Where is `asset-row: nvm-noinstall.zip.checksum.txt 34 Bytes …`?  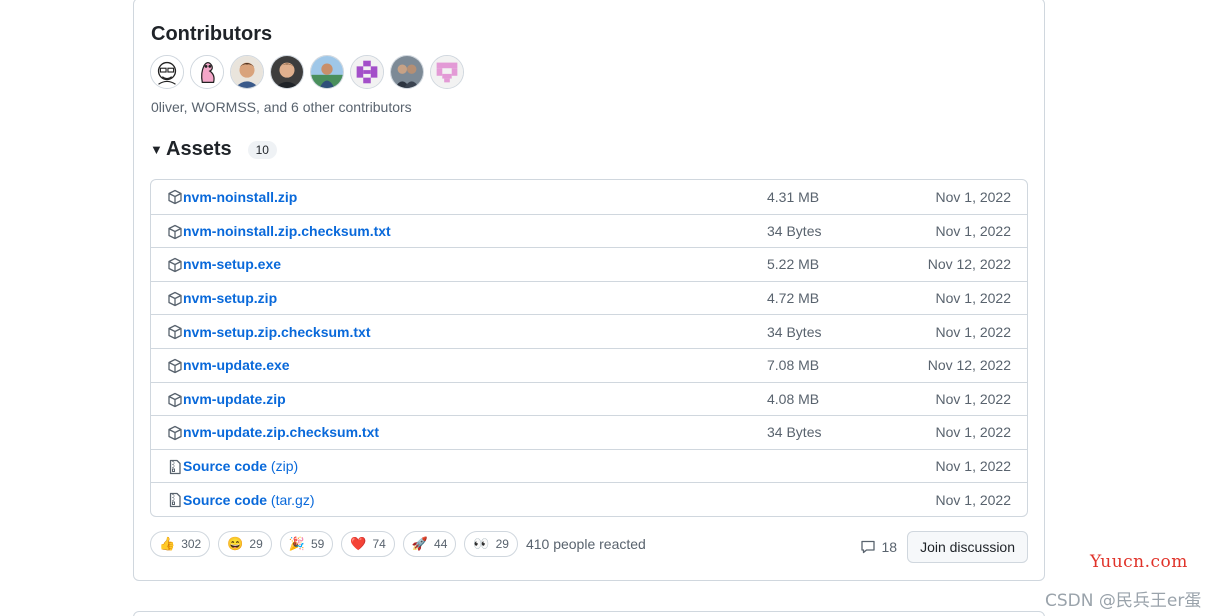
asset-row: nvm-noinstall.zip.checksum.txt 34 Bytes … is located at coordinates (589, 230).